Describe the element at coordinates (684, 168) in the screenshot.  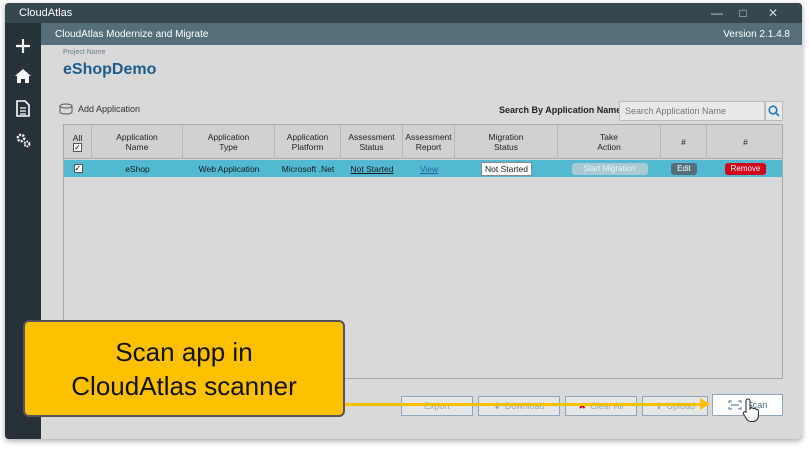
I see `edit-button: Edit` at that location.